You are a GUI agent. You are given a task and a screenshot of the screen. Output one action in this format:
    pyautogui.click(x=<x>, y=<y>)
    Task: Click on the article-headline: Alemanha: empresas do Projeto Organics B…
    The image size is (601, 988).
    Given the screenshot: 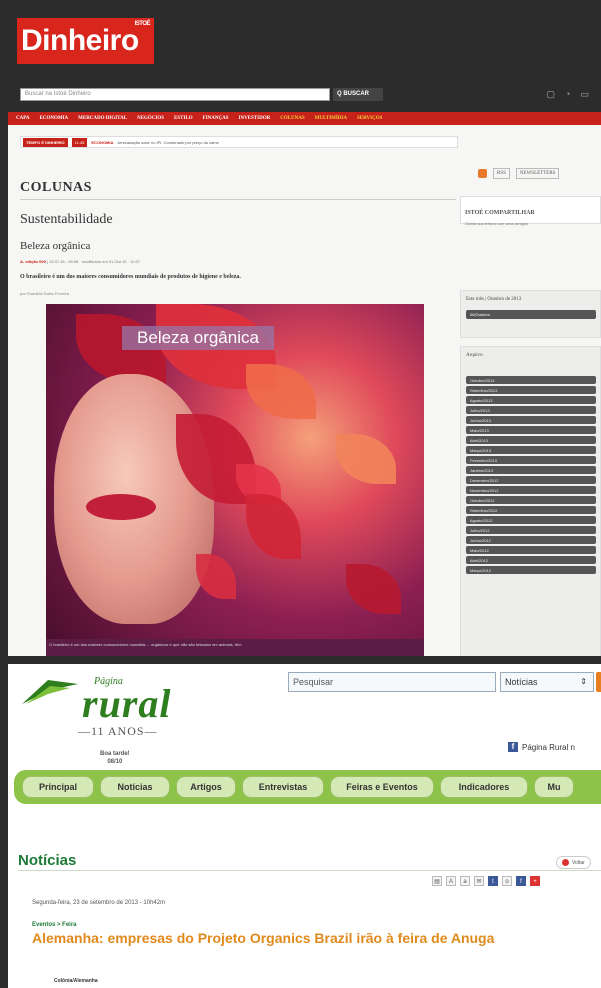 What is the action you would take?
    pyautogui.click(x=263, y=938)
    